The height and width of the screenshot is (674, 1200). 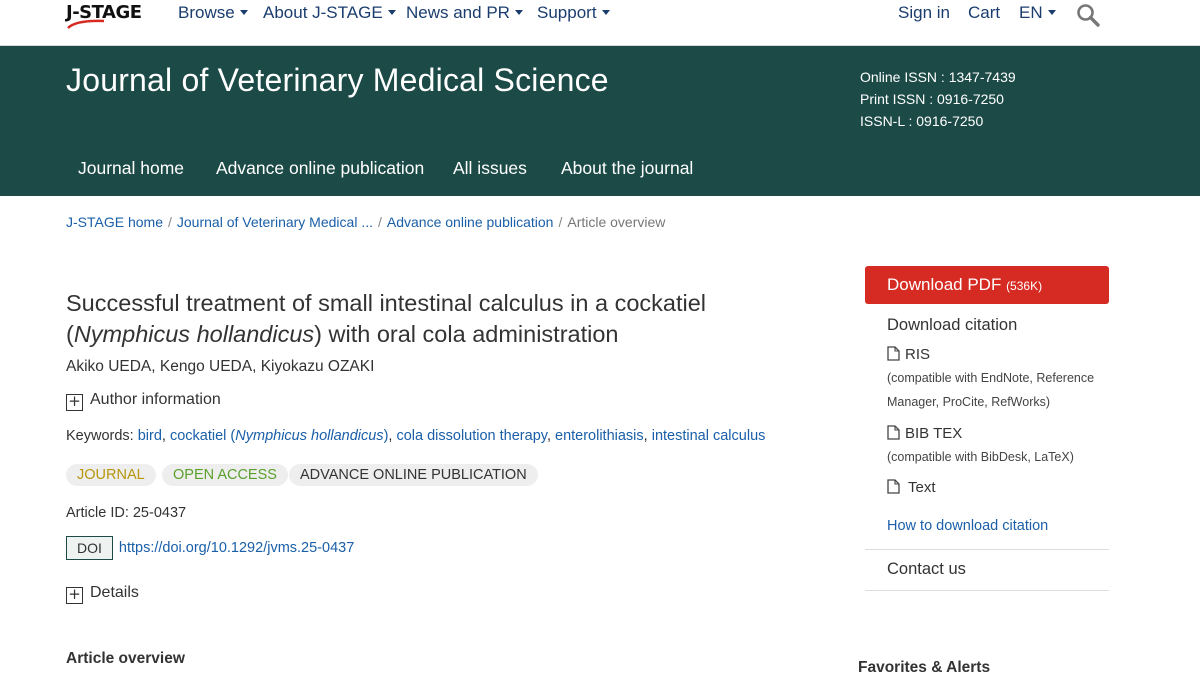 I want to click on tab-all-issues: All issues, so click(x=490, y=168).